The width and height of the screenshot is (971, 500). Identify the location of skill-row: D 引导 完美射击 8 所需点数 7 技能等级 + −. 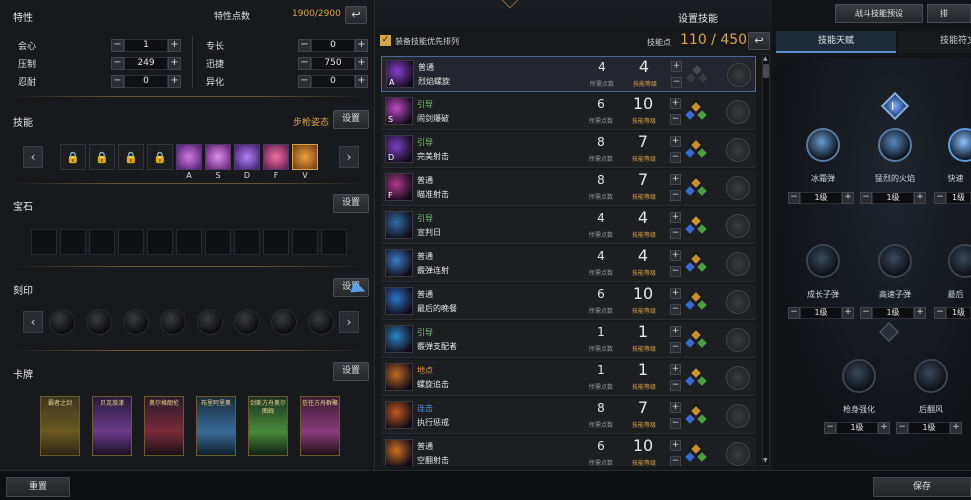
(568, 150).